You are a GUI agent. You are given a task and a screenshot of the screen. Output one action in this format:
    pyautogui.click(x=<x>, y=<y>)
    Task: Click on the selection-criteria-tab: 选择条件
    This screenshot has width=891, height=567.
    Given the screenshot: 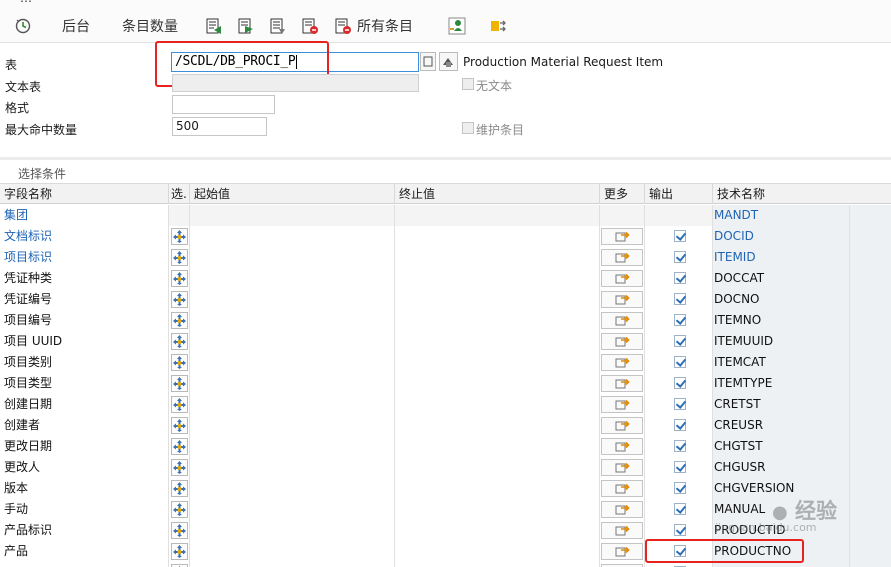 What is the action you would take?
    pyautogui.click(x=445, y=172)
    